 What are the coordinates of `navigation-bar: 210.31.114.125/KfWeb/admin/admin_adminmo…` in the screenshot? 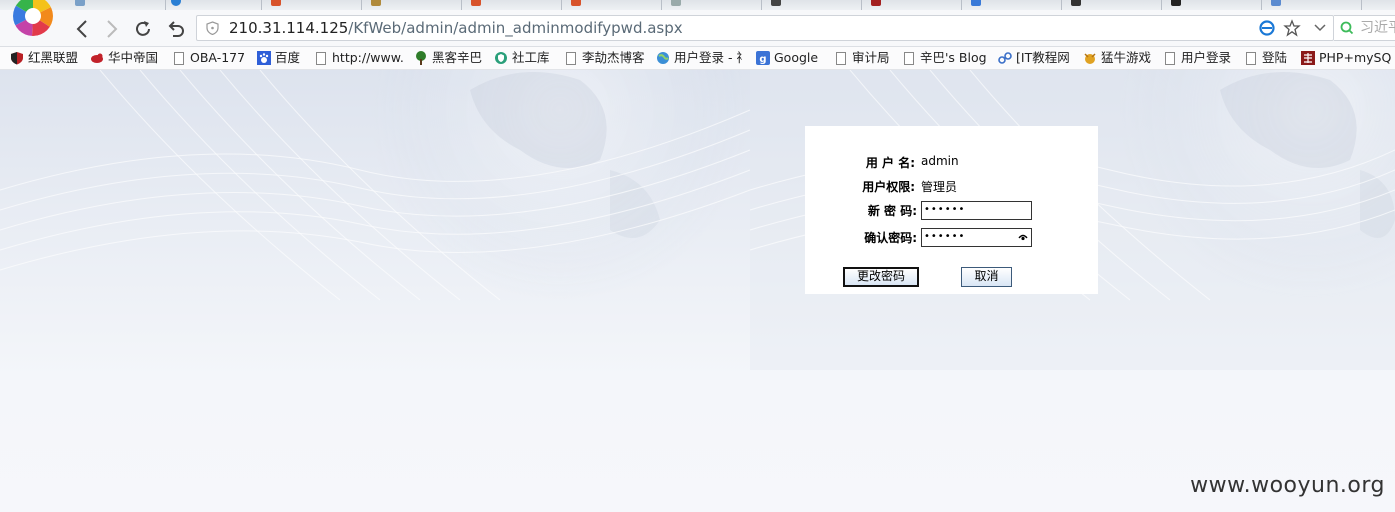 It's located at (697, 28).